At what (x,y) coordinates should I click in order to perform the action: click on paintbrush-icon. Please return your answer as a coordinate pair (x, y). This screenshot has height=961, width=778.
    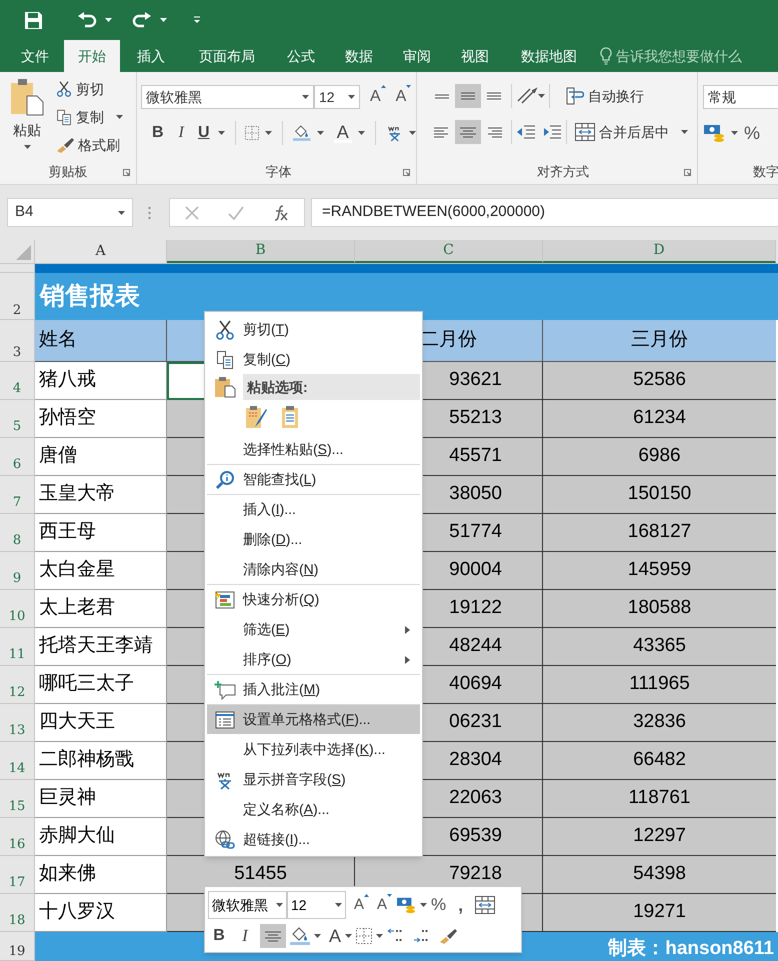
    Looking at the image, I should click on (448, 936).